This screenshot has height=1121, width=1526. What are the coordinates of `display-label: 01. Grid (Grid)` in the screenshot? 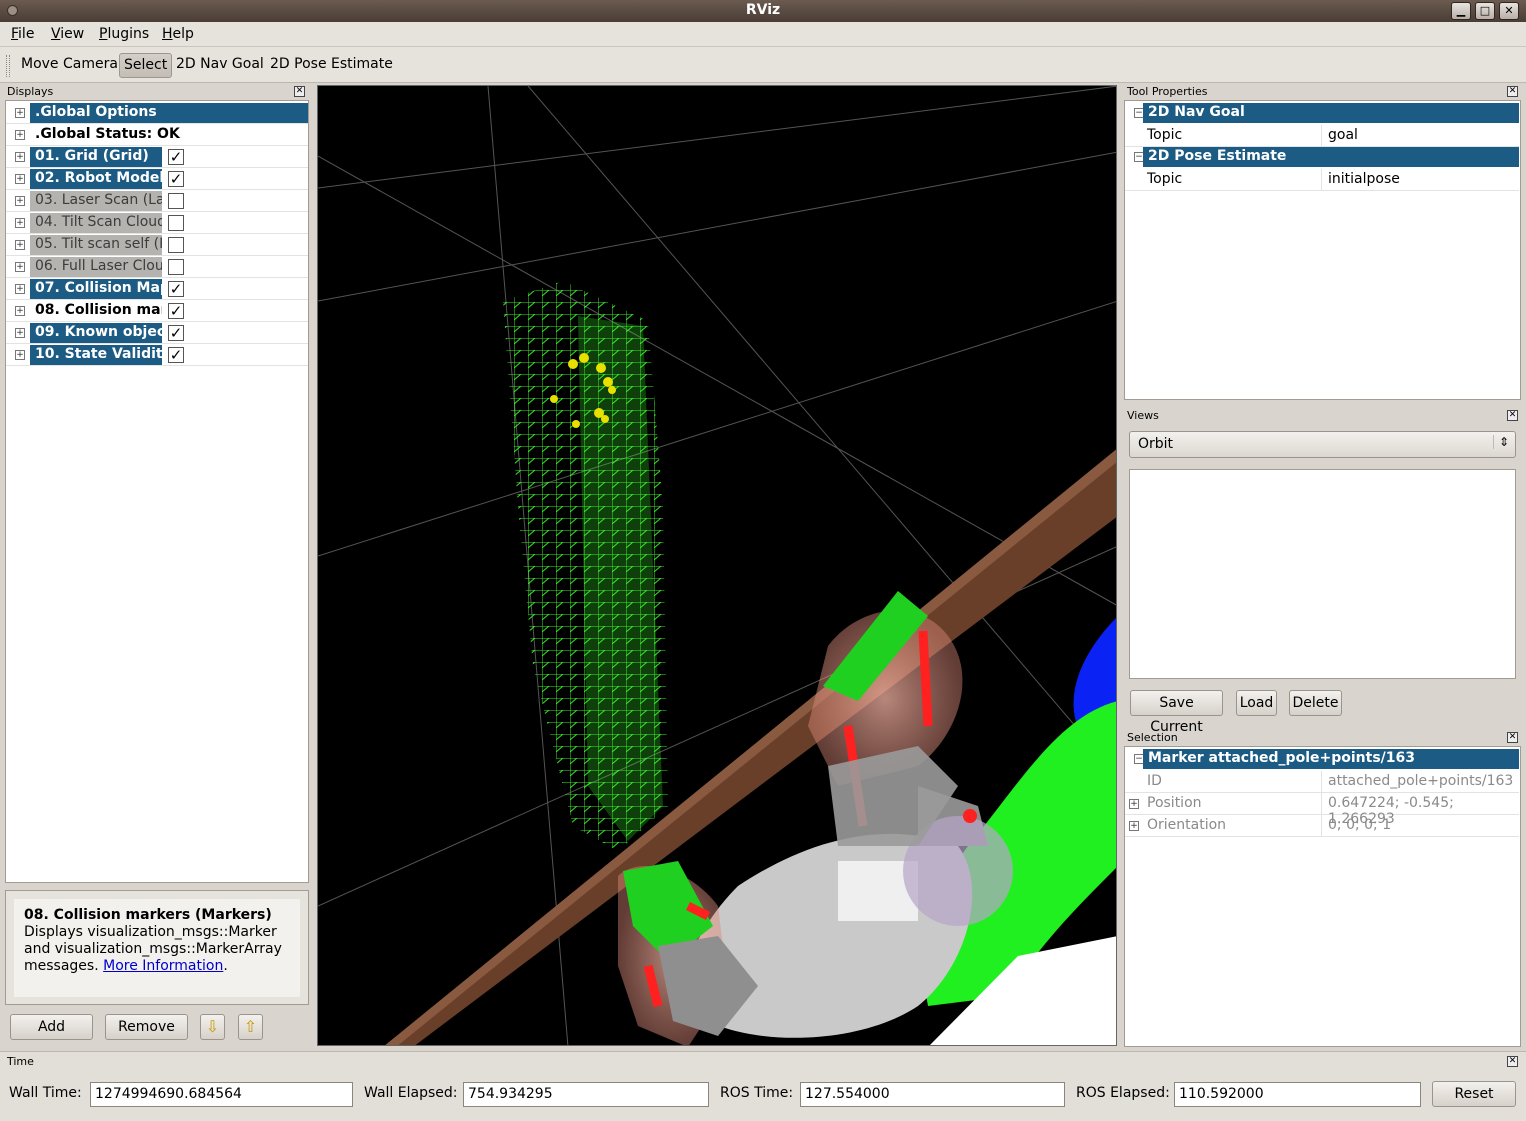 It's located at (96, 157).